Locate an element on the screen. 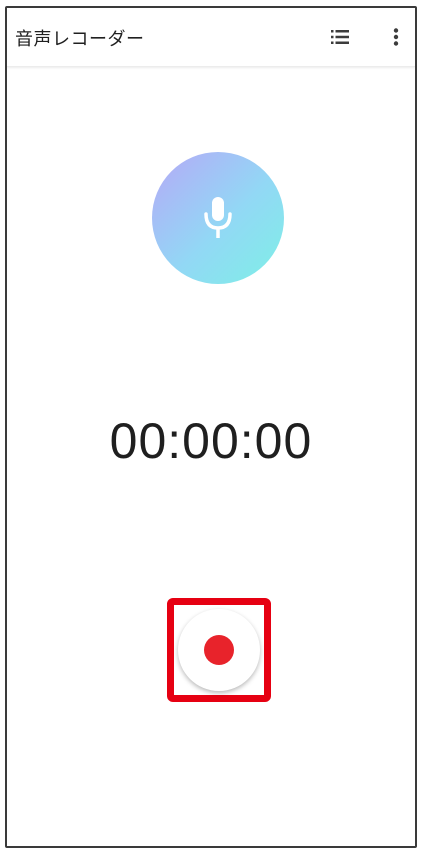  more-options-button is located at coordinates (396, 37).